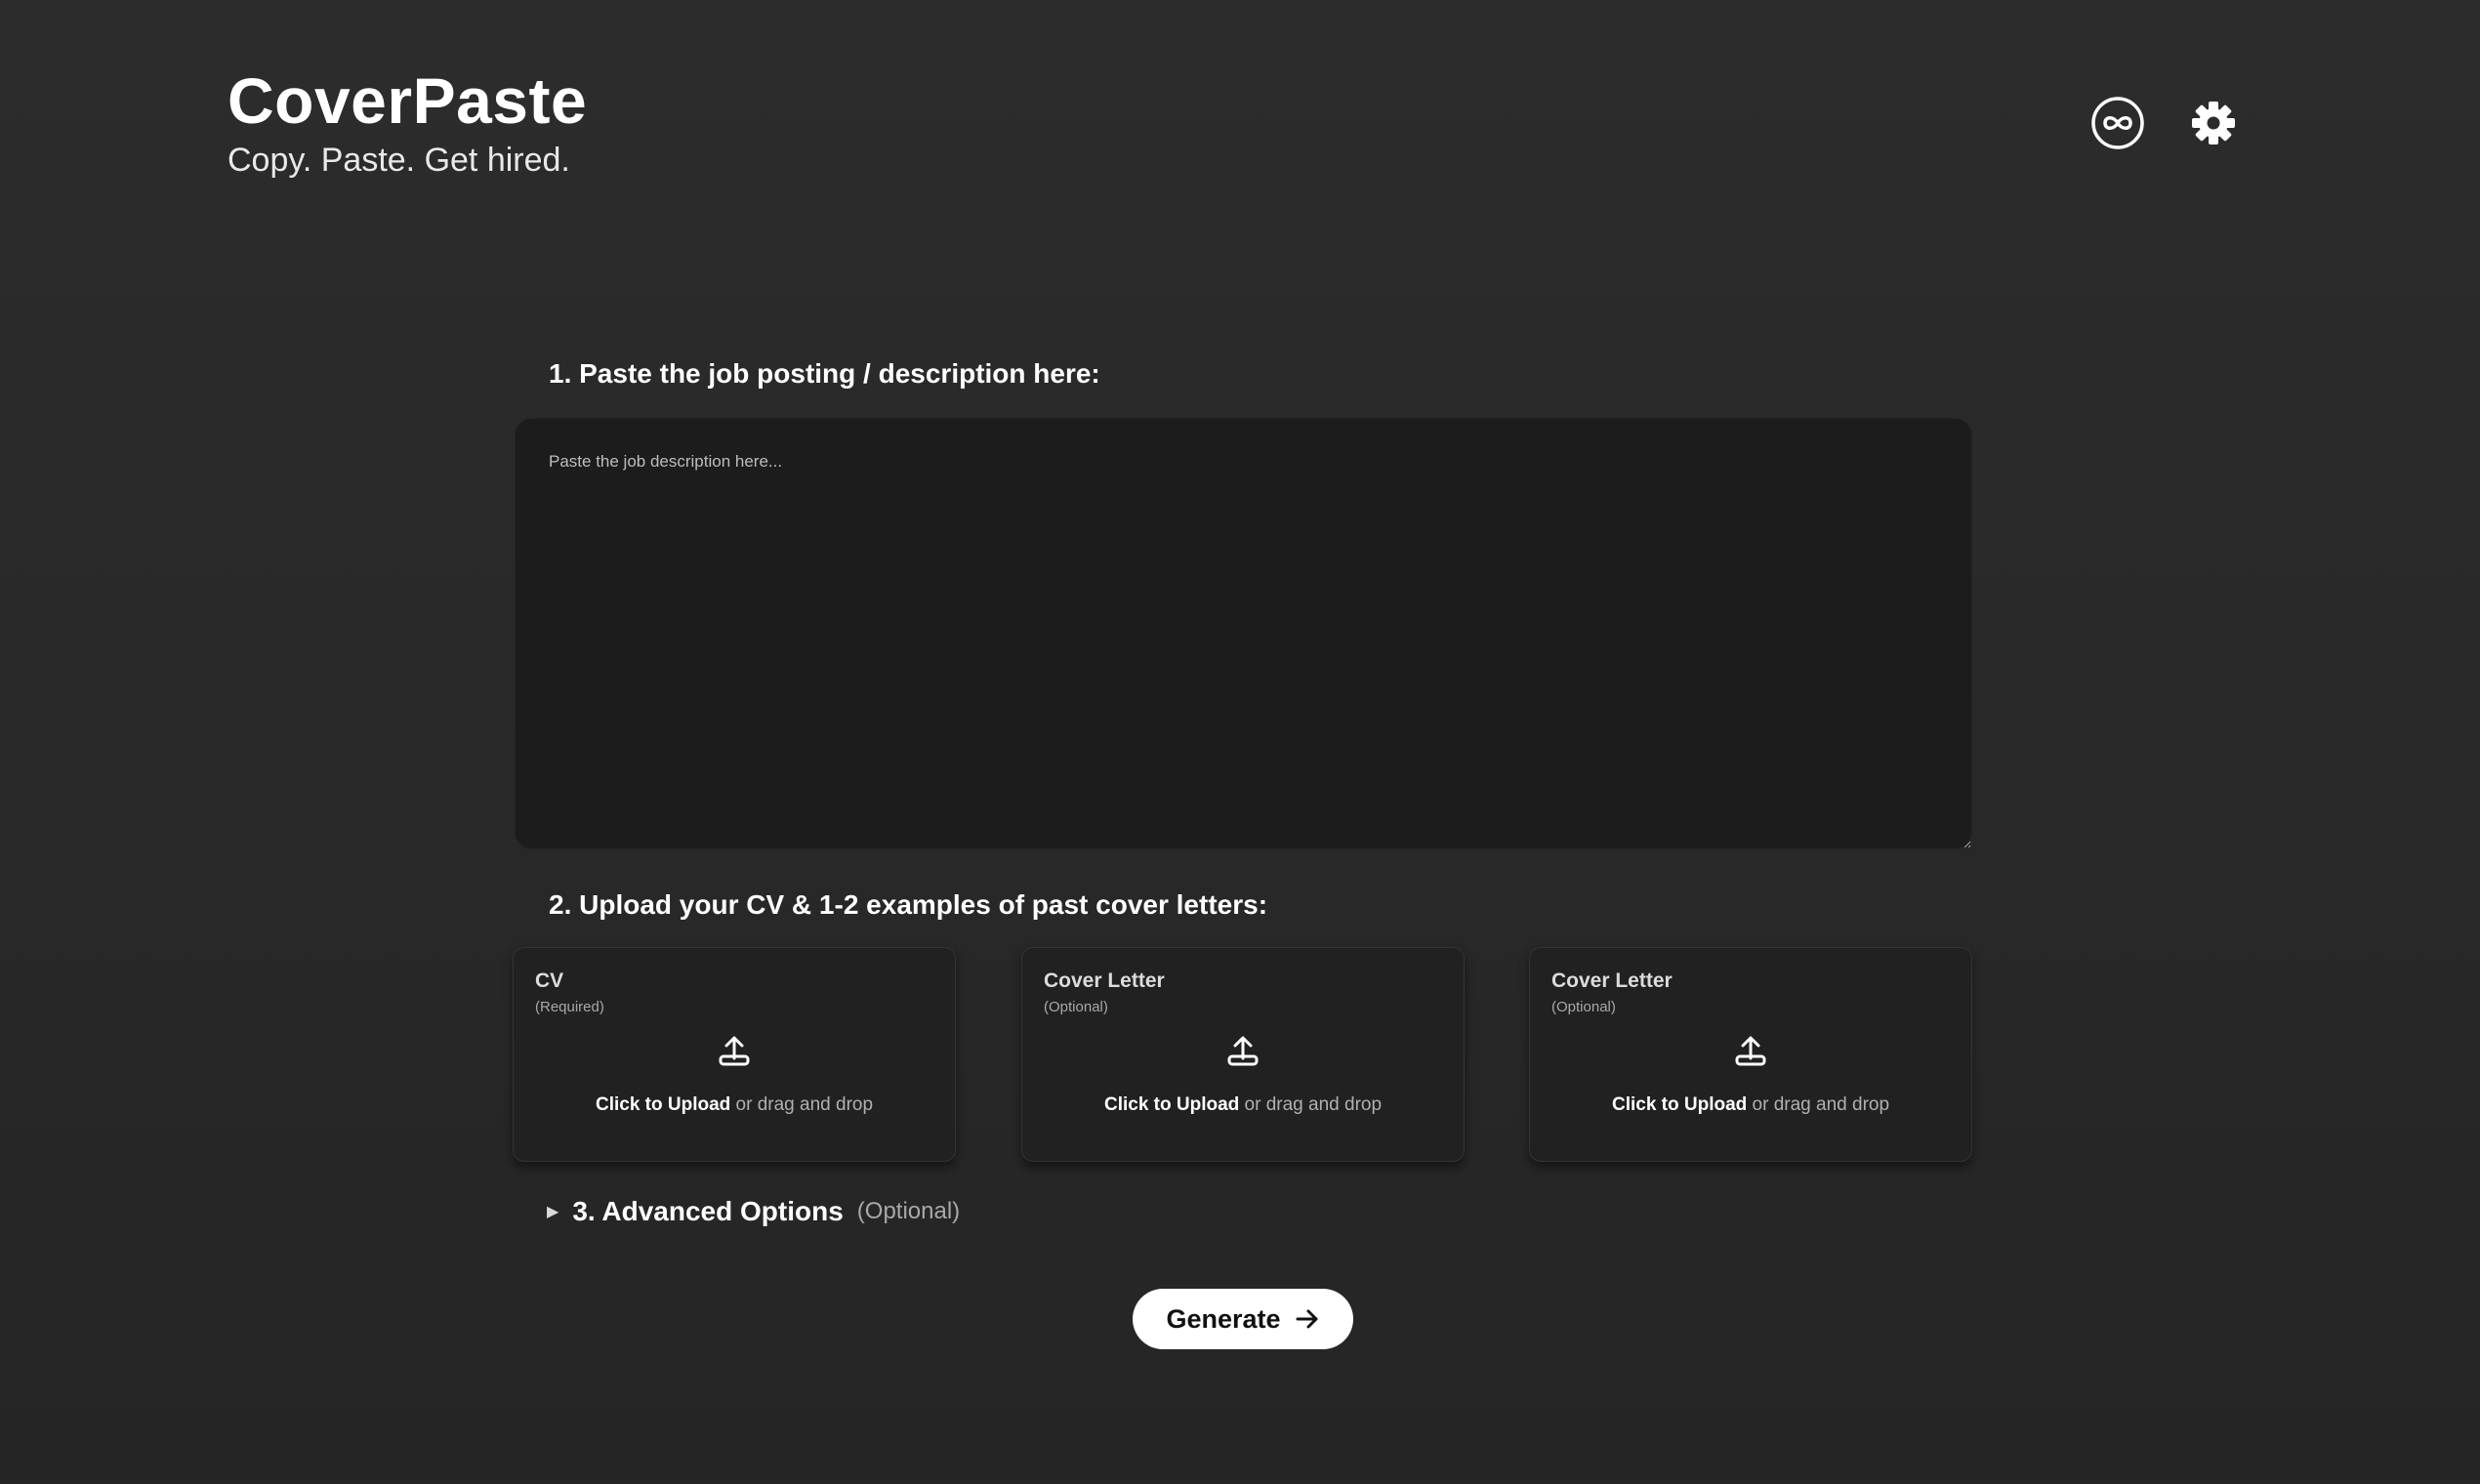 This screenshot has height=1484, width=2480. Describe the element at coordinates (553, 1212) in the screenshot. I see `disclosure-triangle-icon: ▶` at that location.